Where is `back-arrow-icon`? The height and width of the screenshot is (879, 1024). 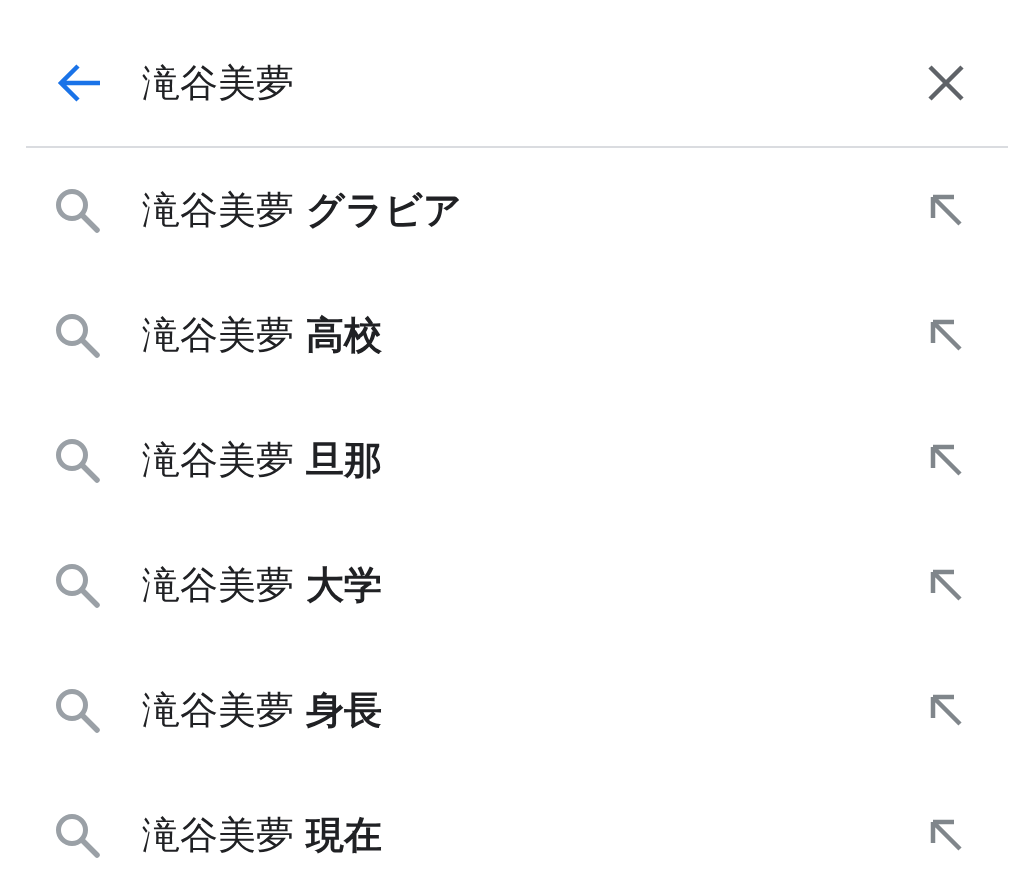
back-arrow-icon is located at coordinates (79, 83).